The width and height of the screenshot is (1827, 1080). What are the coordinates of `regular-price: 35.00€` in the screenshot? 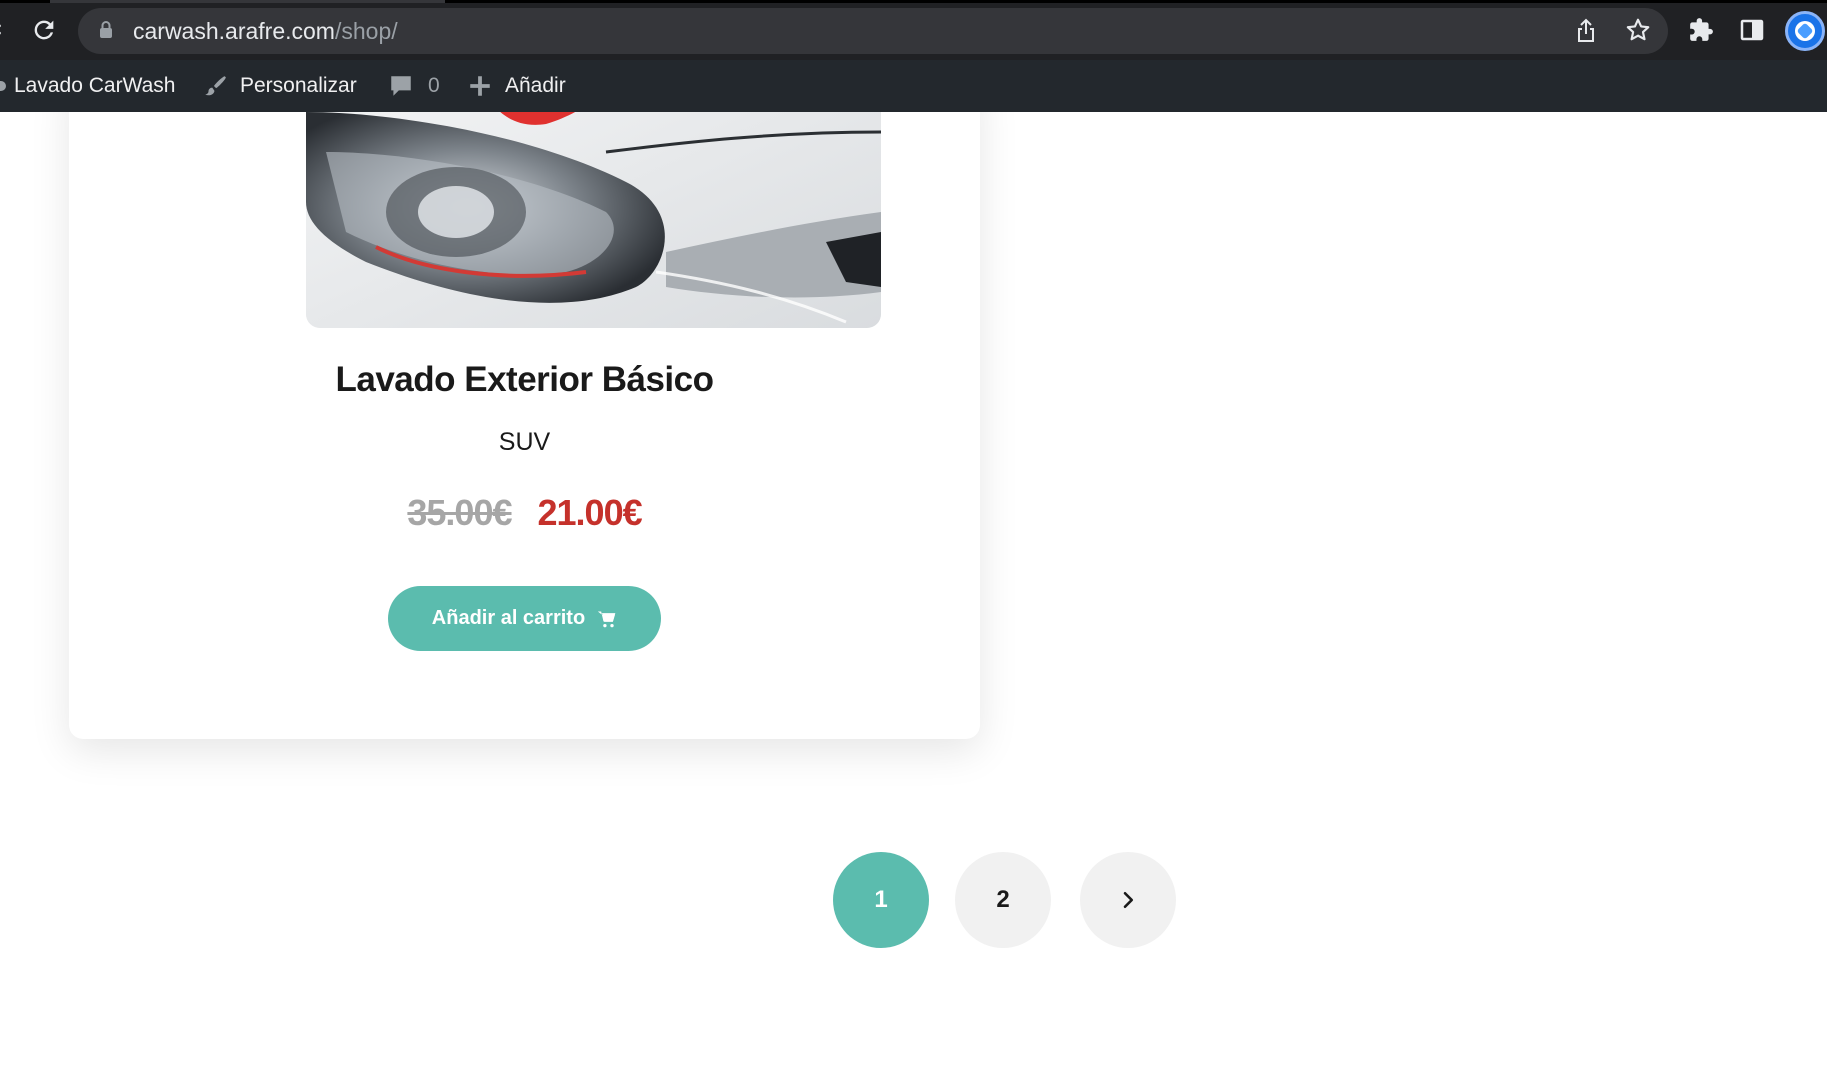 It's located at (459, 512).